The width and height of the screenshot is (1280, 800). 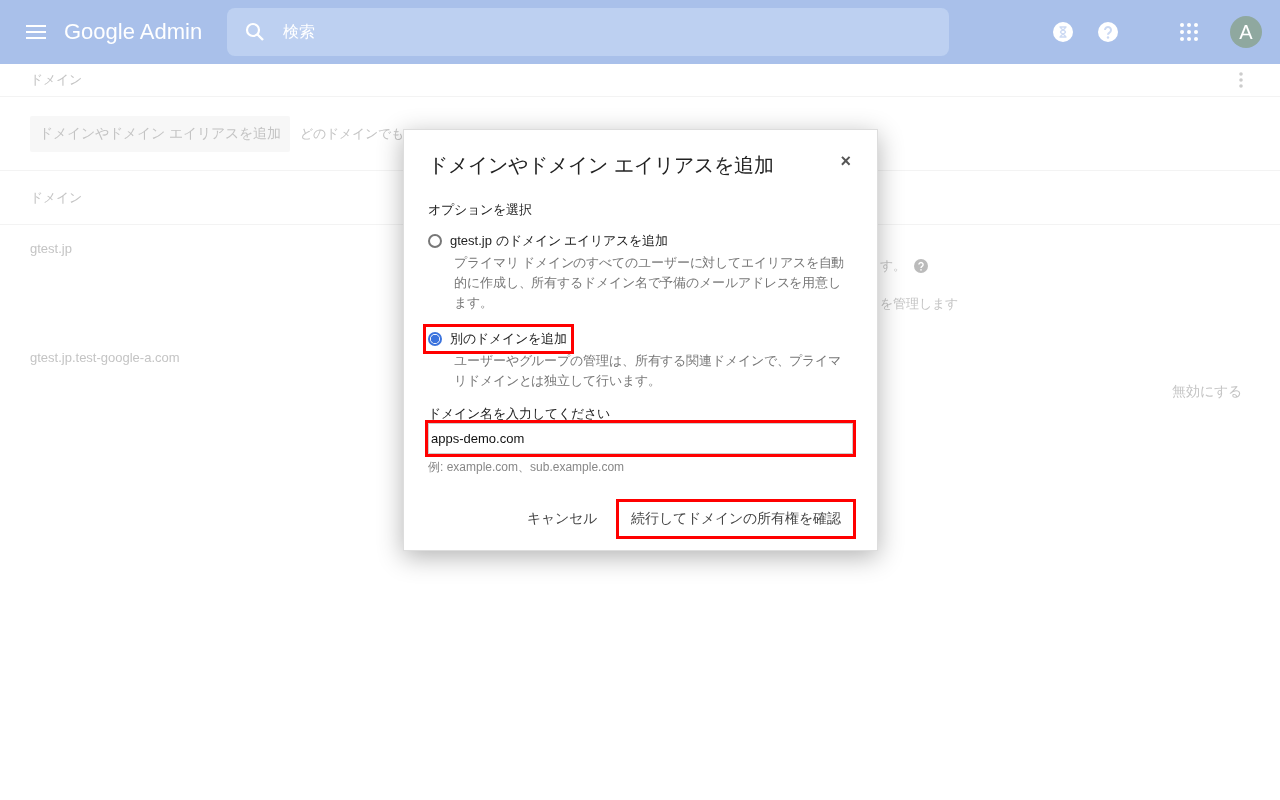 What do you see at coordinates (562, 519) in the screenshot?
I see `cancel-button: キャンセル` at bounding box center [562, 519].